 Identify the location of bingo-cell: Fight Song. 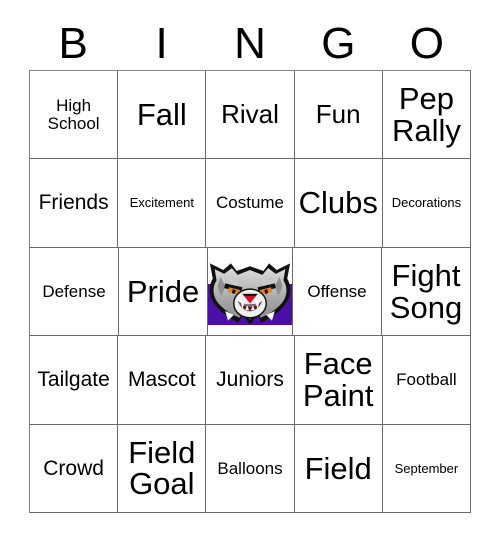
(426, 292).